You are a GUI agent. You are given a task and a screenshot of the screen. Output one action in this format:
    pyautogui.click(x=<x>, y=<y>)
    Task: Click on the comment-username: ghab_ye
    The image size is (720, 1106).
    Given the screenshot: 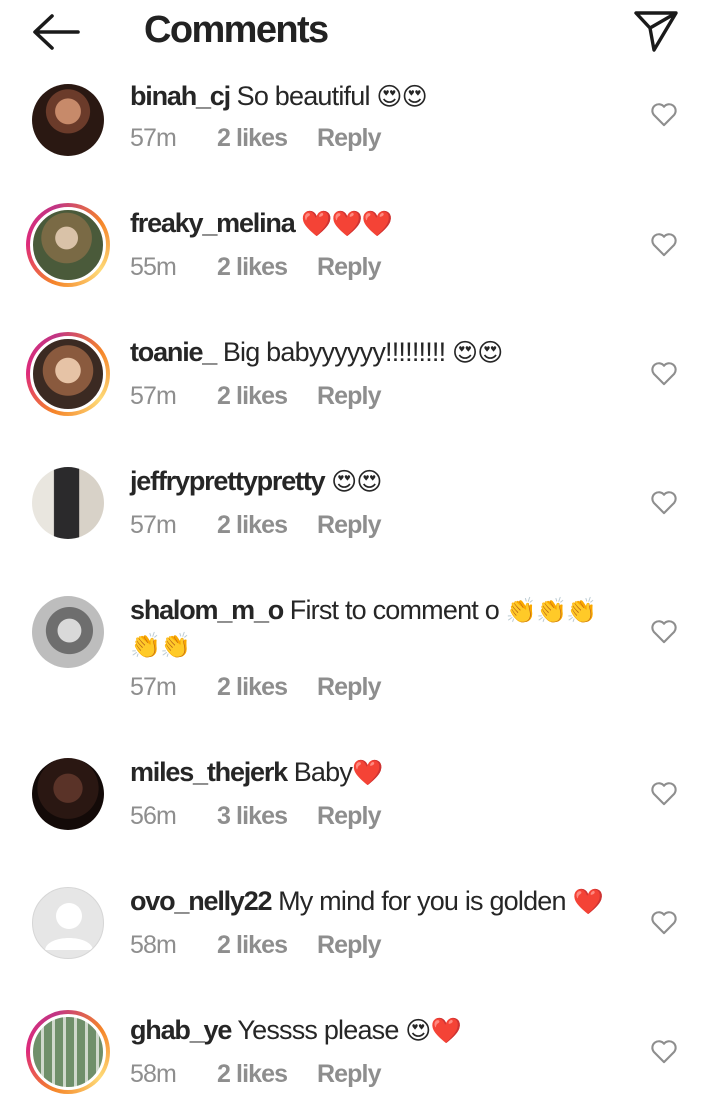 What is the action you would take?
    pyautogui.click(x=181, y=1030)
    